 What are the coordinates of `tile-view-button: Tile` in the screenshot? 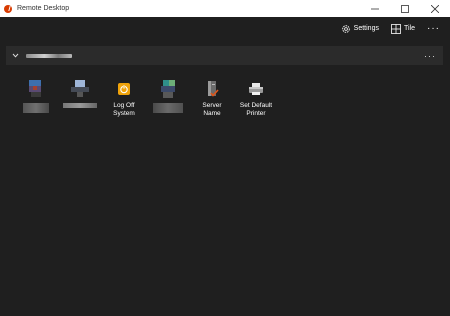 It's located at (403, 28).